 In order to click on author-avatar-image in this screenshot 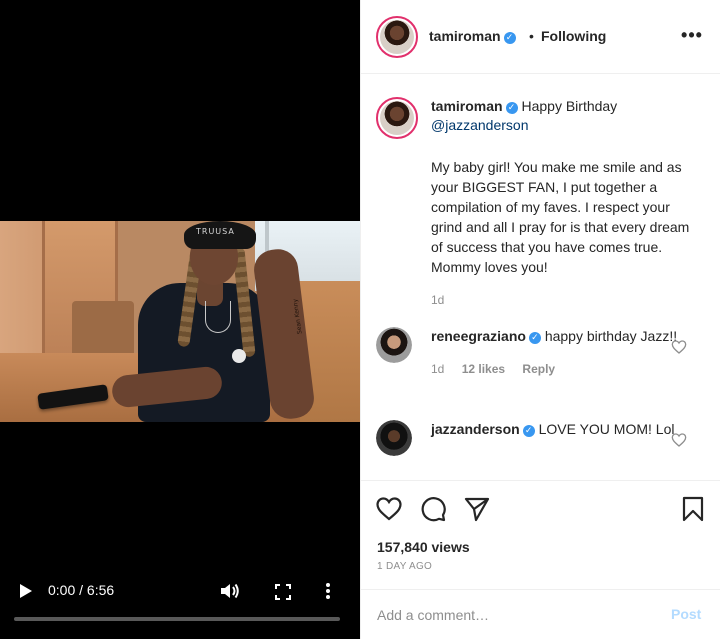, I will do `click(397, 37)`.